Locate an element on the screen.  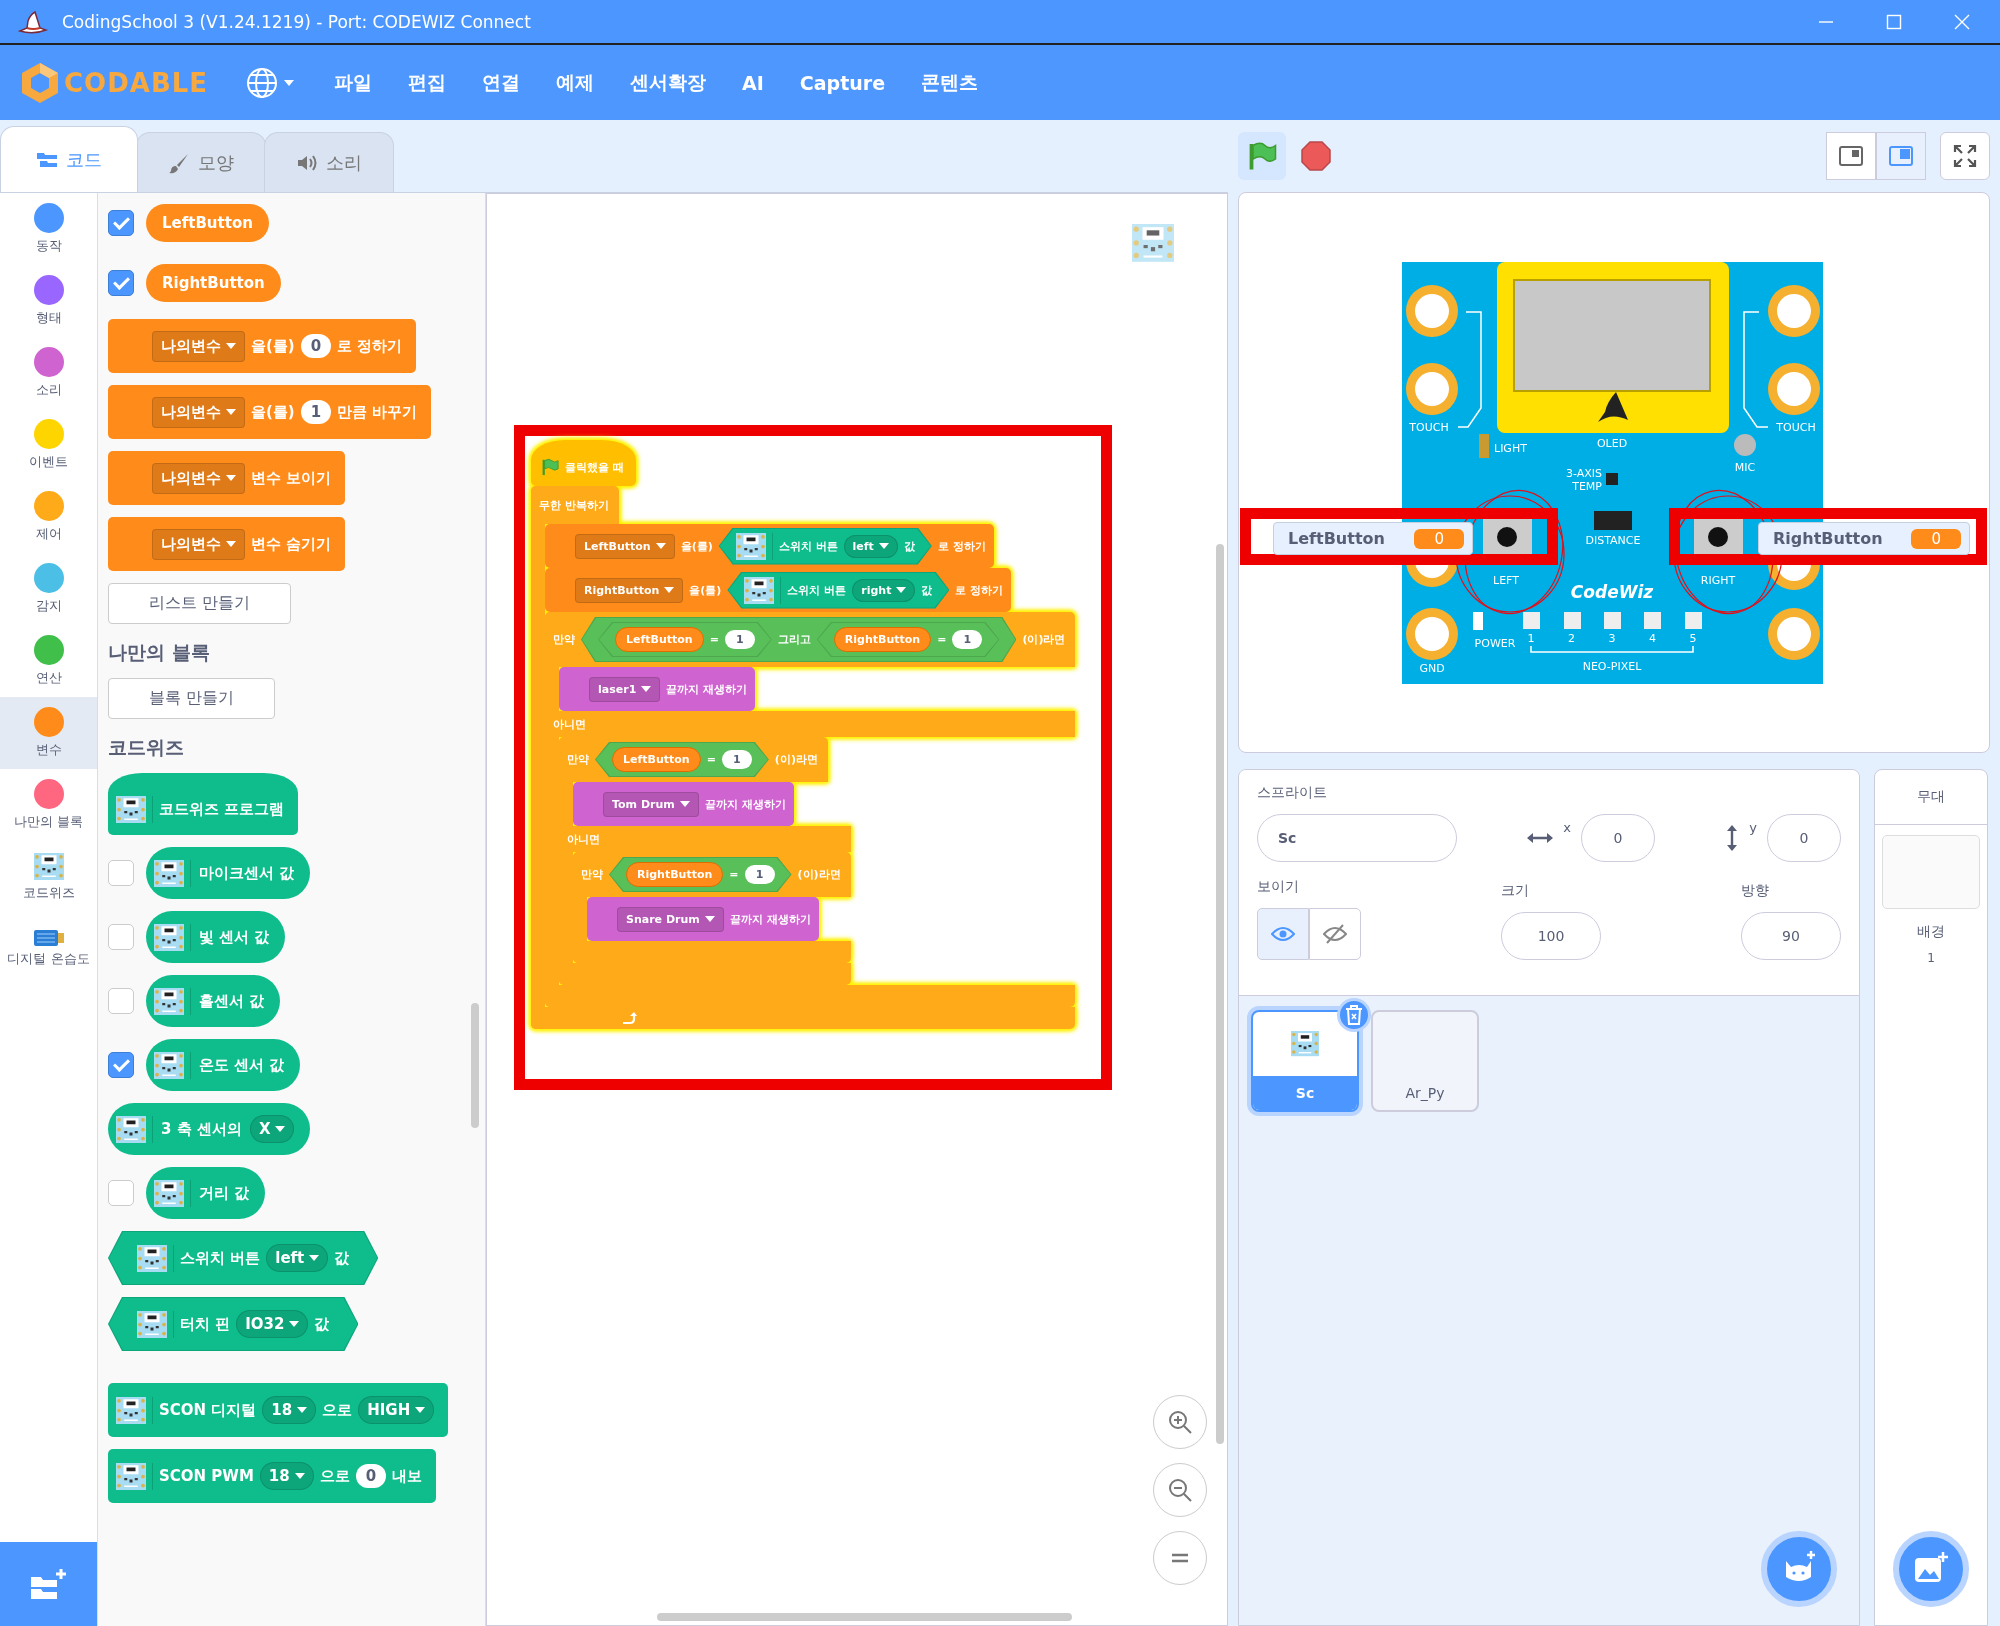
boolean-block: 스위치 버튼 right 값 is located at coordinates (838, 590).